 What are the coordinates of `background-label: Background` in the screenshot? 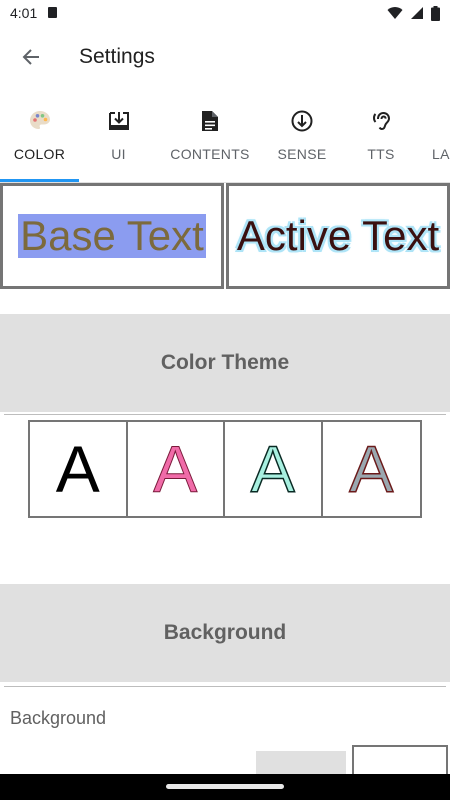 It's located at (58, 718).